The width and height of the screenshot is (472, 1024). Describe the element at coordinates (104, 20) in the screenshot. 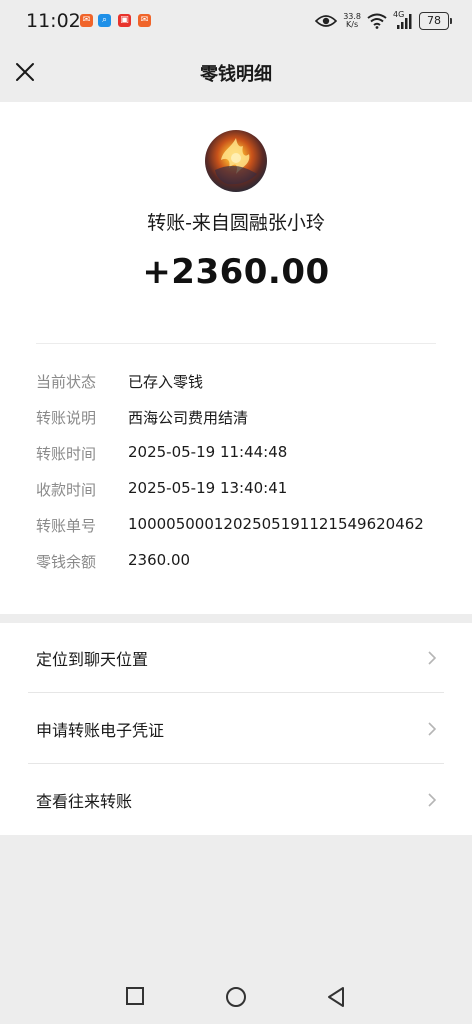

I see `app-notification-icon: ⌕` at that location.